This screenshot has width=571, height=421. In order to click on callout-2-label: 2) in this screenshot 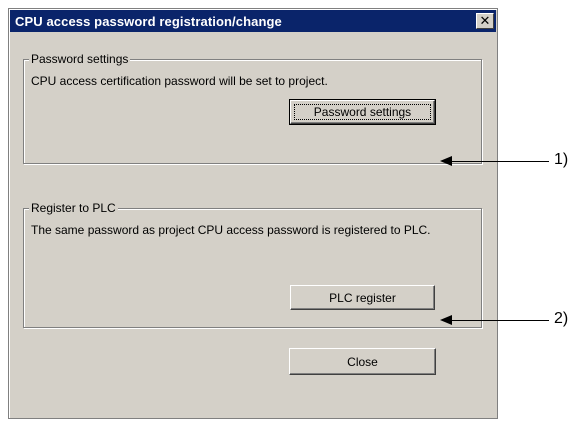, I will do `click(561, 318)`.